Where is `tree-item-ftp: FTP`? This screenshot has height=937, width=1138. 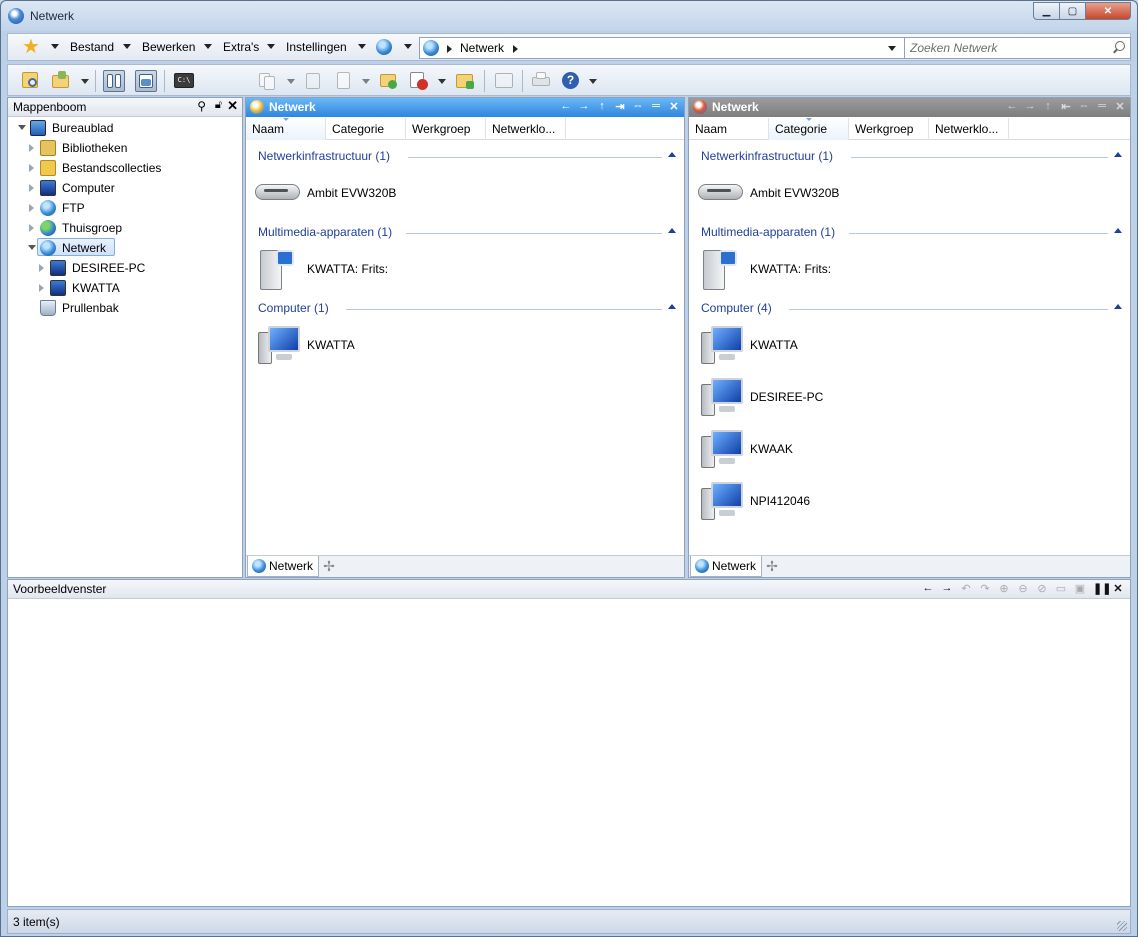
tree-item-ftp: FTP is located at coordinates (93, 208).